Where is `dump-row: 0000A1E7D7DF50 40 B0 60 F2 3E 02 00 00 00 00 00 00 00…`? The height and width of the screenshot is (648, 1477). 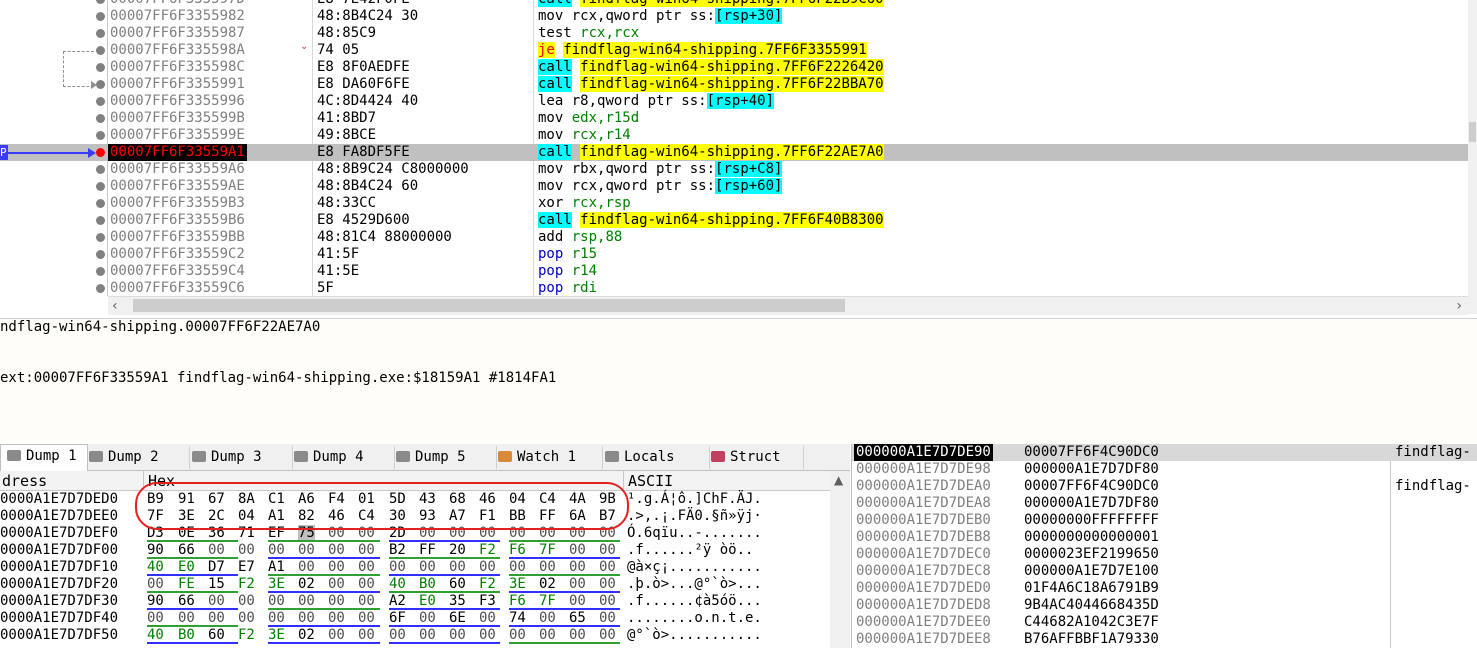 dump-row: 0000A1E7D7DF50 40 B0 60 F2 3E 02 00 00 00 00 00 00 00… is located at coordinates (415, 635).